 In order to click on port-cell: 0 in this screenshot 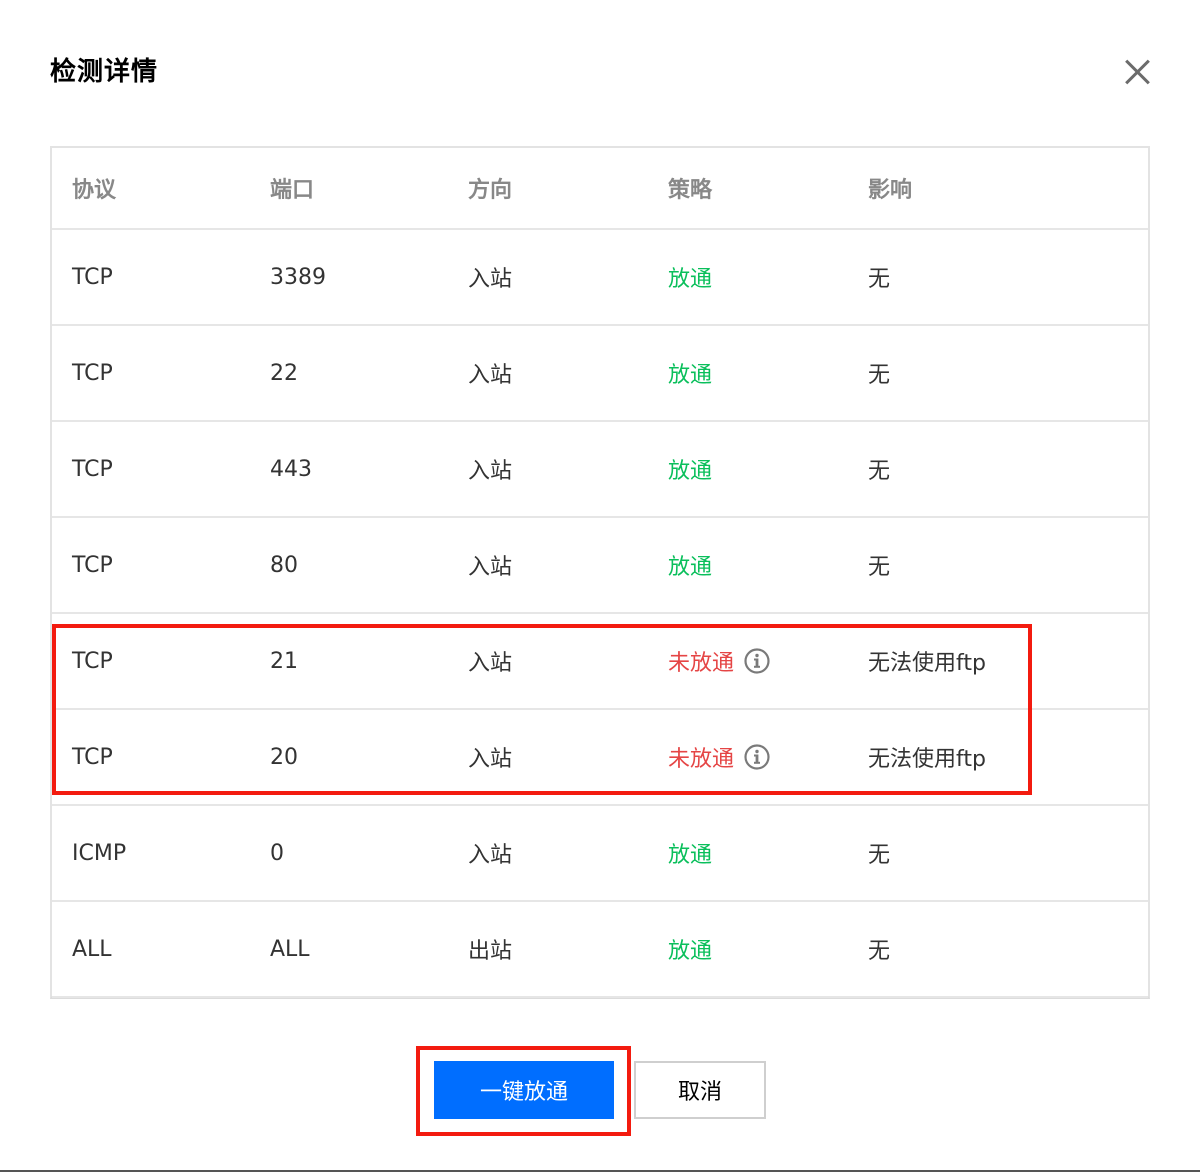, I will do `click(277, 853)`.